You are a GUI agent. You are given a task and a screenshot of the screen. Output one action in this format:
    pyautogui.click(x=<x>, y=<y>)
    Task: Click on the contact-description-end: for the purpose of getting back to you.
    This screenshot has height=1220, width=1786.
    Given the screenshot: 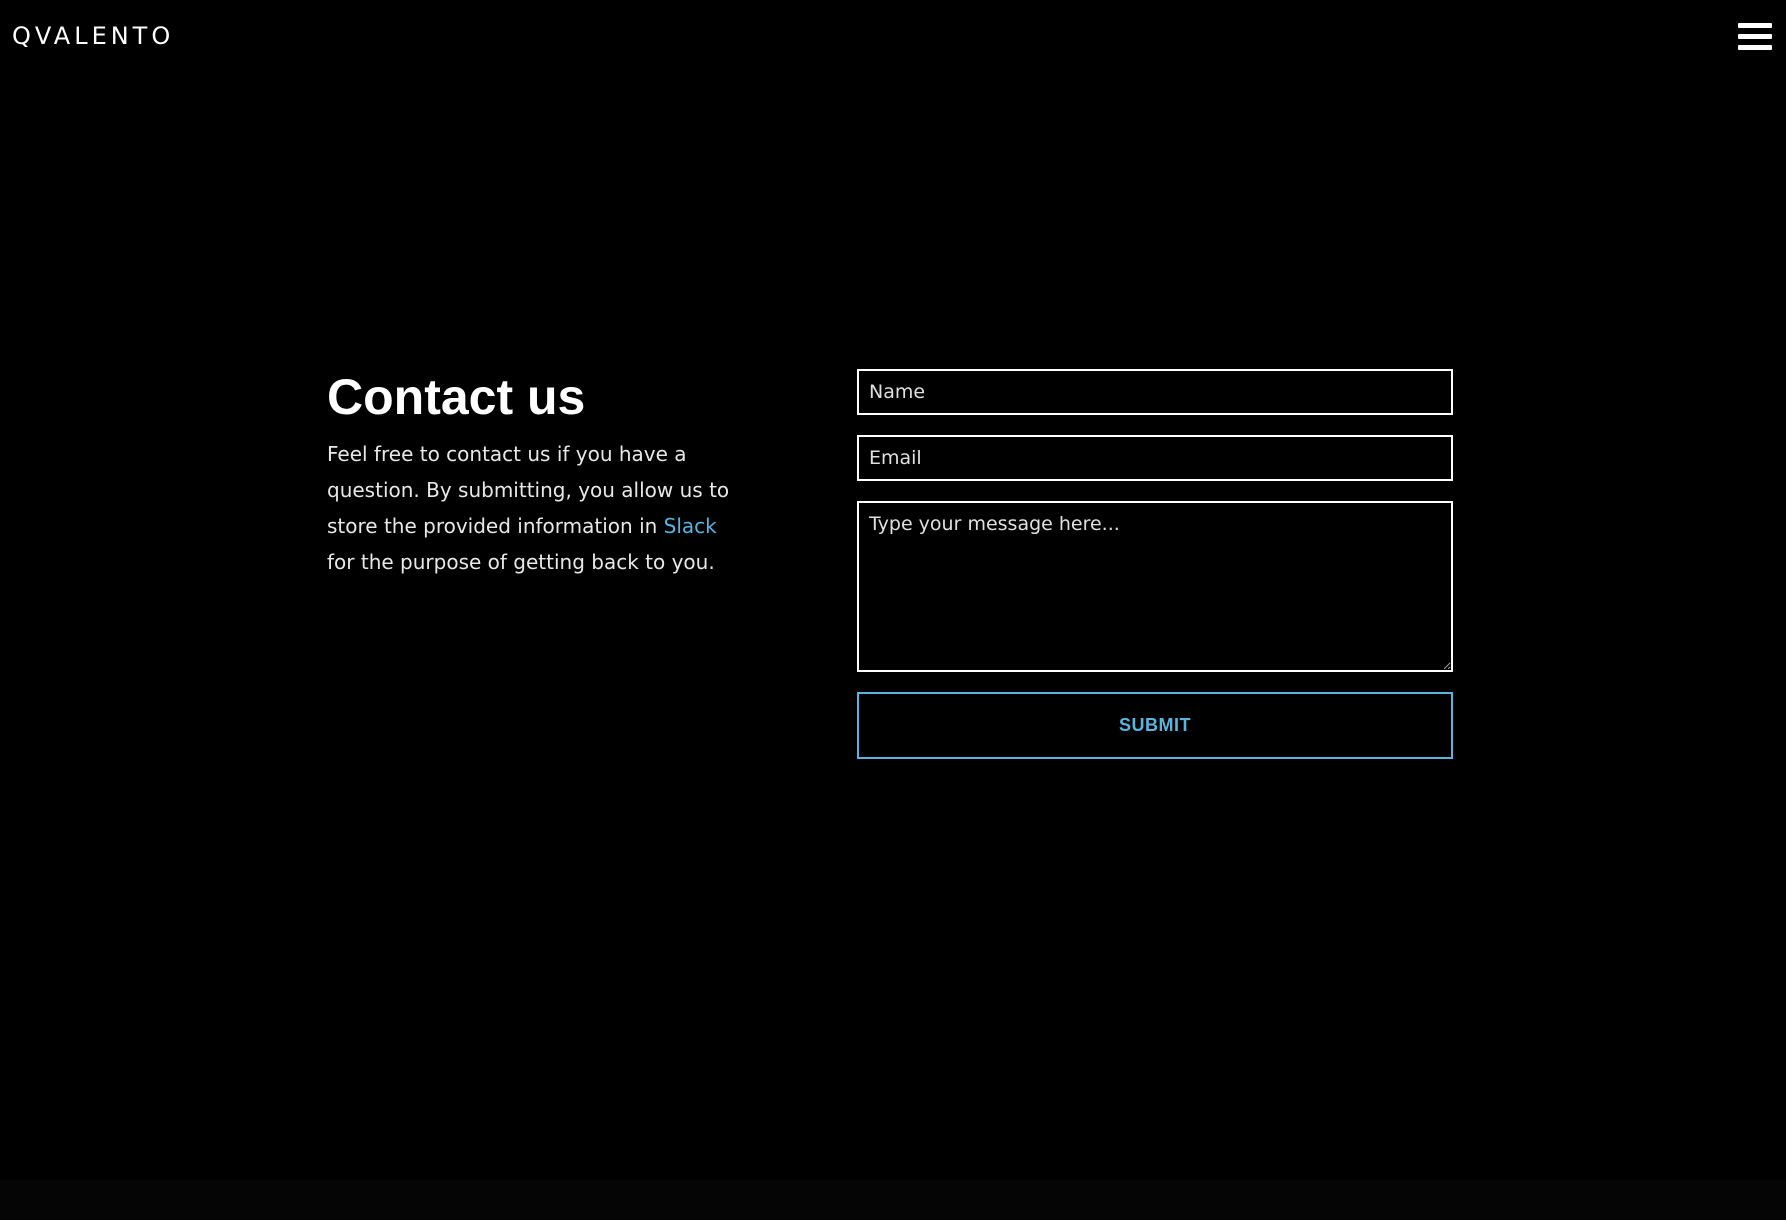 What is the action you would take?
    pyautogui.click(x=521, y=562)
    